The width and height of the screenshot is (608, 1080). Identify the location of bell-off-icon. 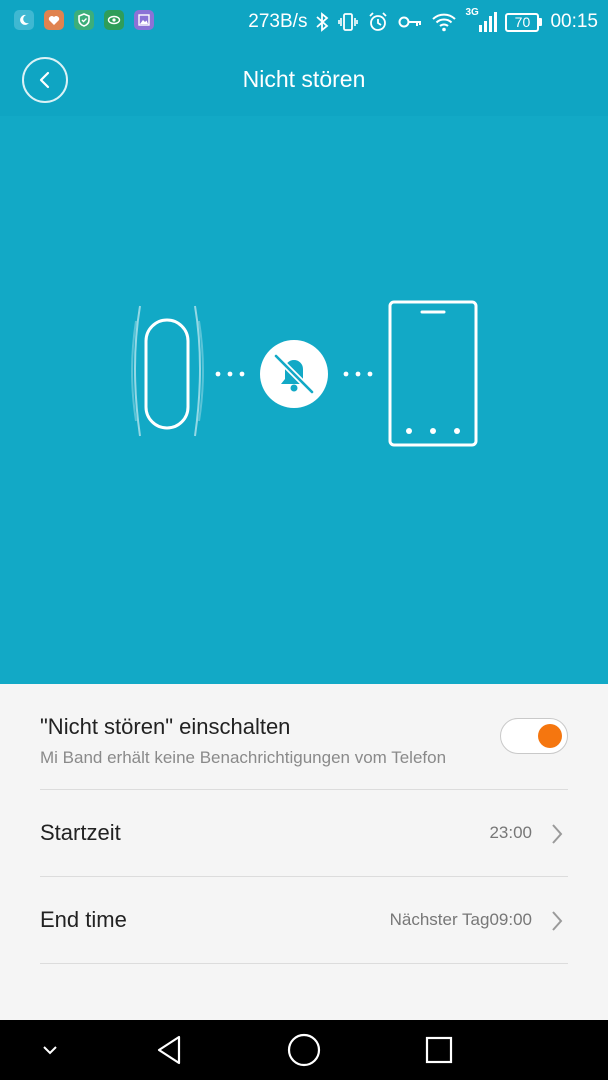
(294, 374).